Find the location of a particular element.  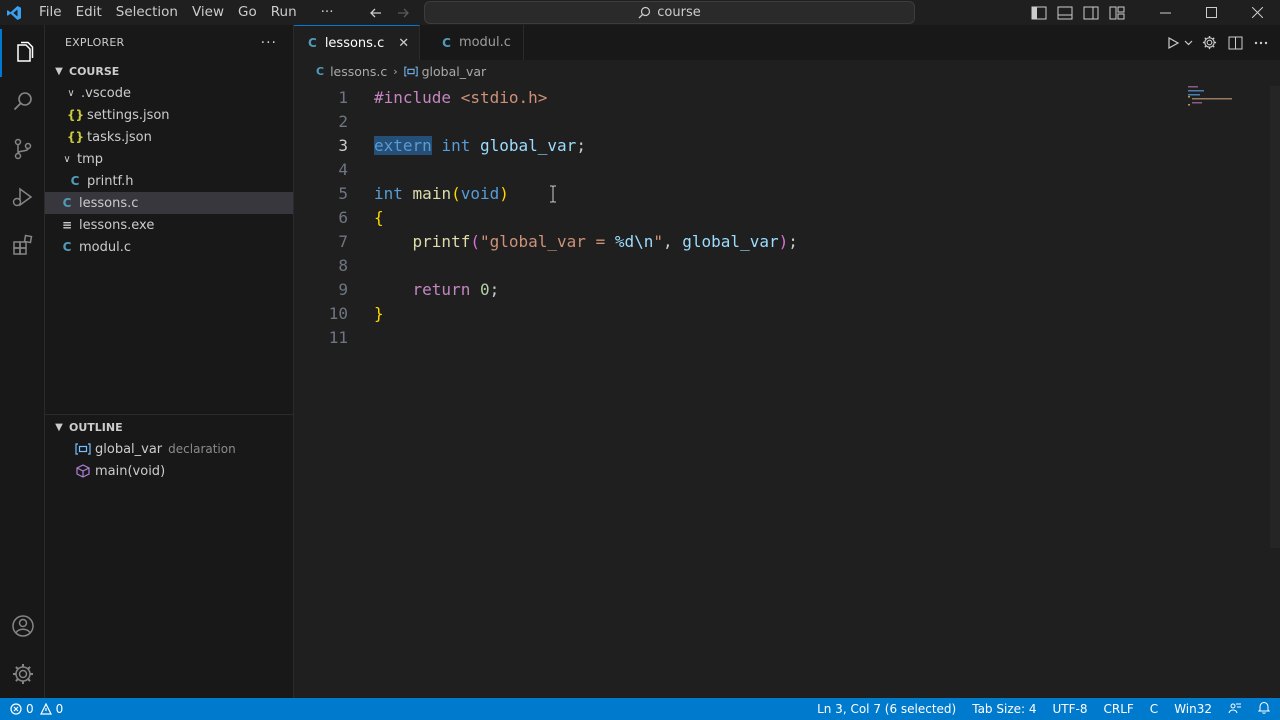

tree-item-label: printf.h is located at coordinates (110, 181).